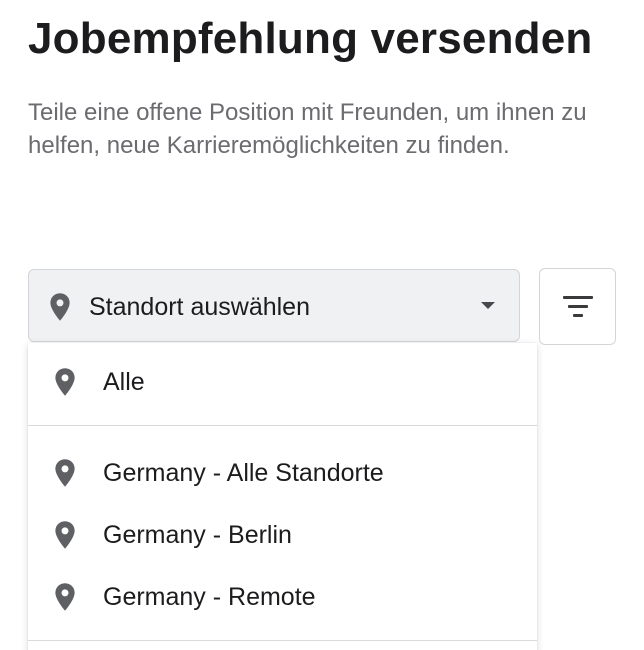  I want to click on page-title: Jobempfehlung versenden, so click(310, 38).